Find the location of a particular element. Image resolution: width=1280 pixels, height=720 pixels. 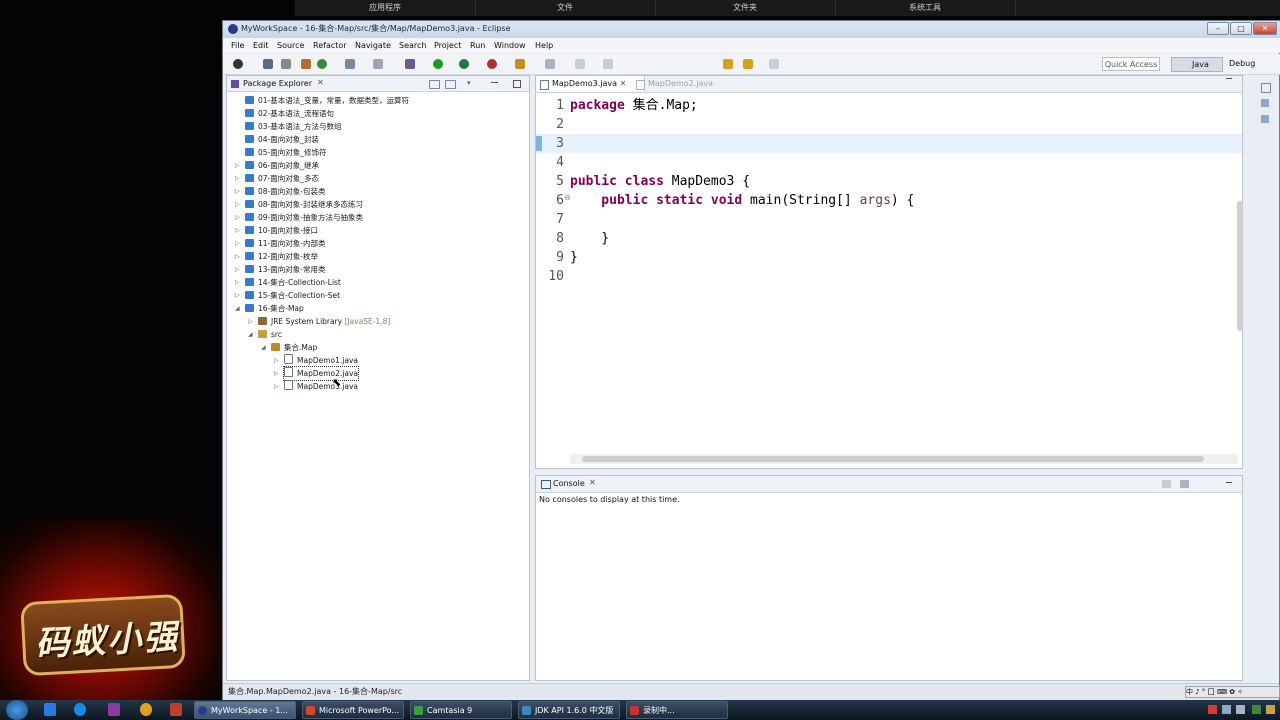

run-icon is located at coordinates (438, 64).